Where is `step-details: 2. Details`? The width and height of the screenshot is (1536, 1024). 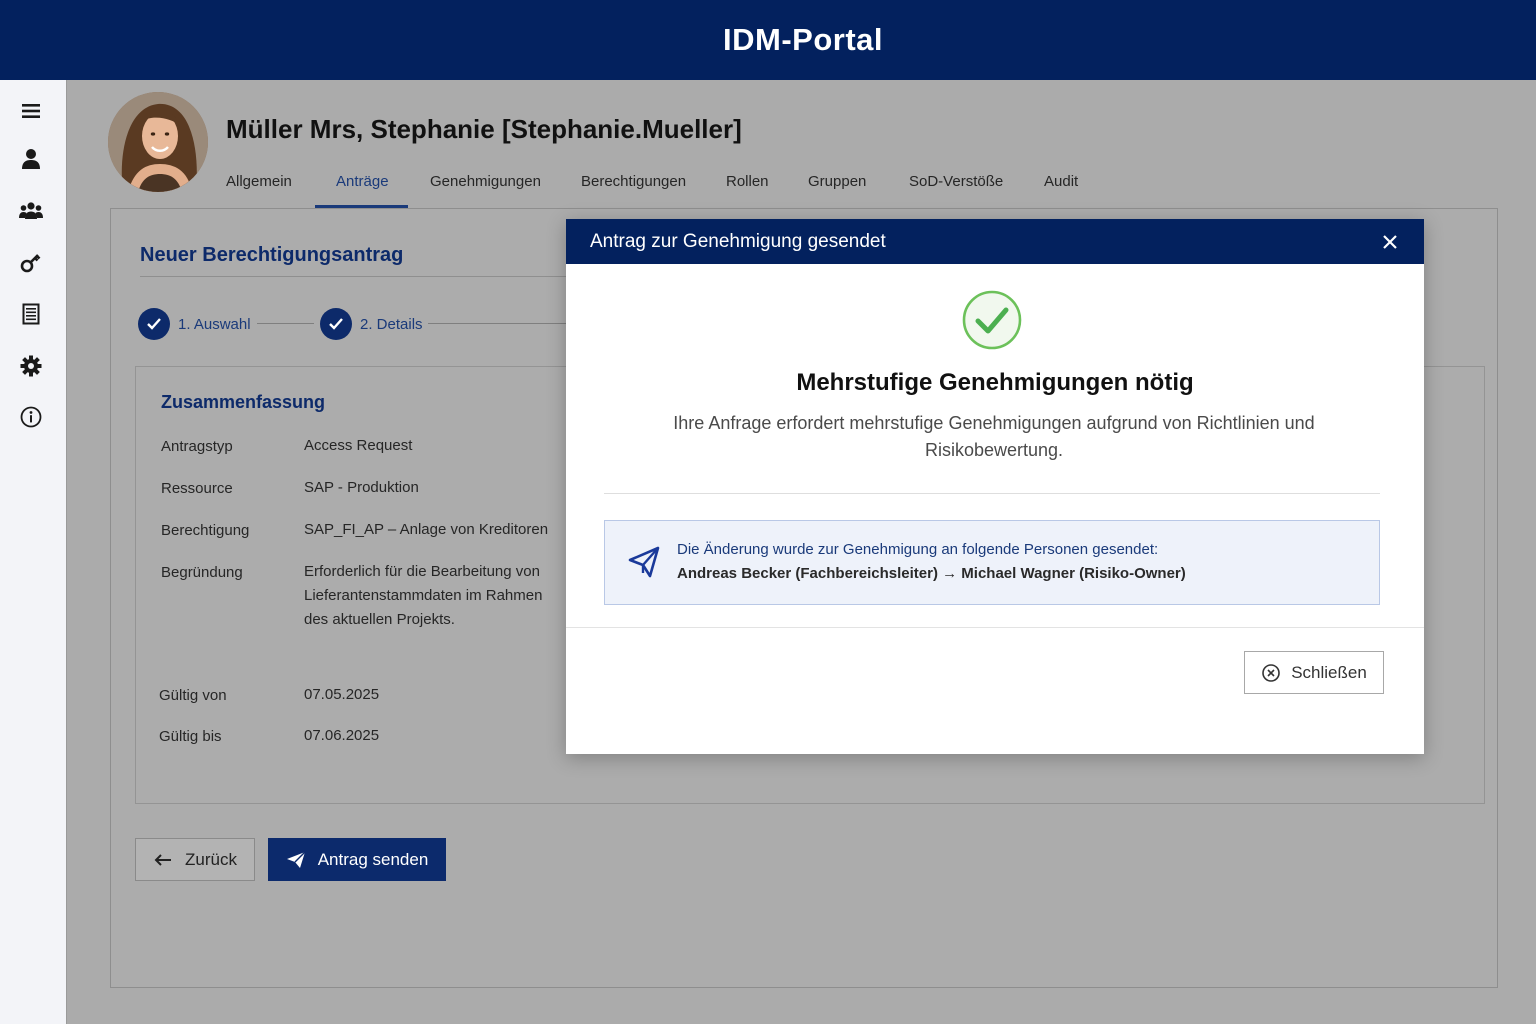 step-details: 2. Details is located at coordinates (371, 324).